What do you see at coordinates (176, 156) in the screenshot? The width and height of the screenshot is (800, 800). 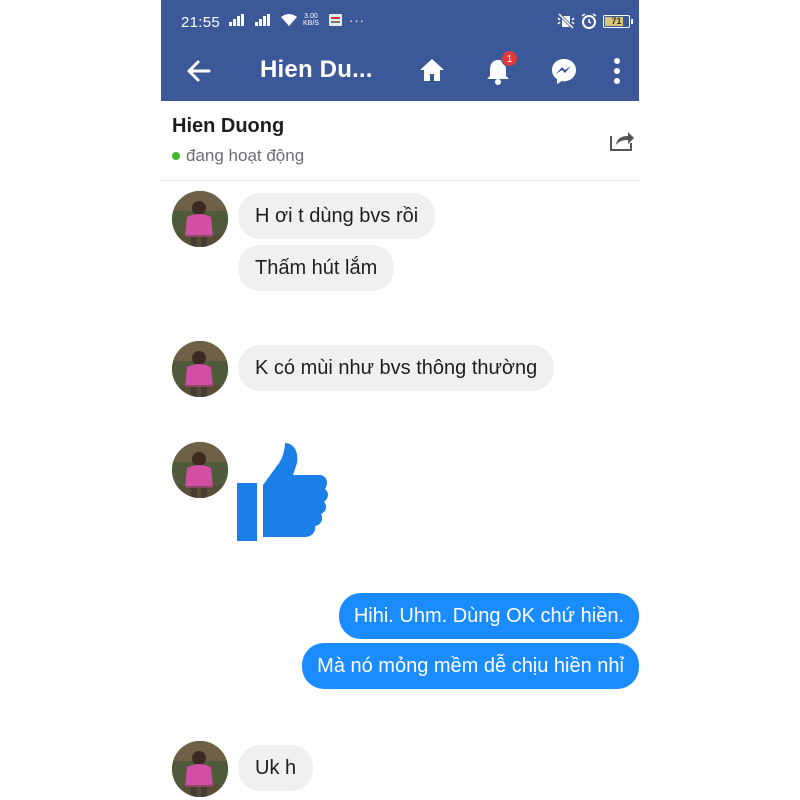 I see `active-status-dot` at bounding box center [176, 156].